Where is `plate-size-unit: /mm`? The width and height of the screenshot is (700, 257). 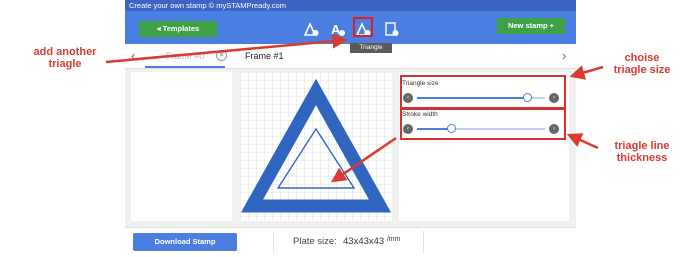 plate-size-unit: /mm is located at coordinates (393, 239).